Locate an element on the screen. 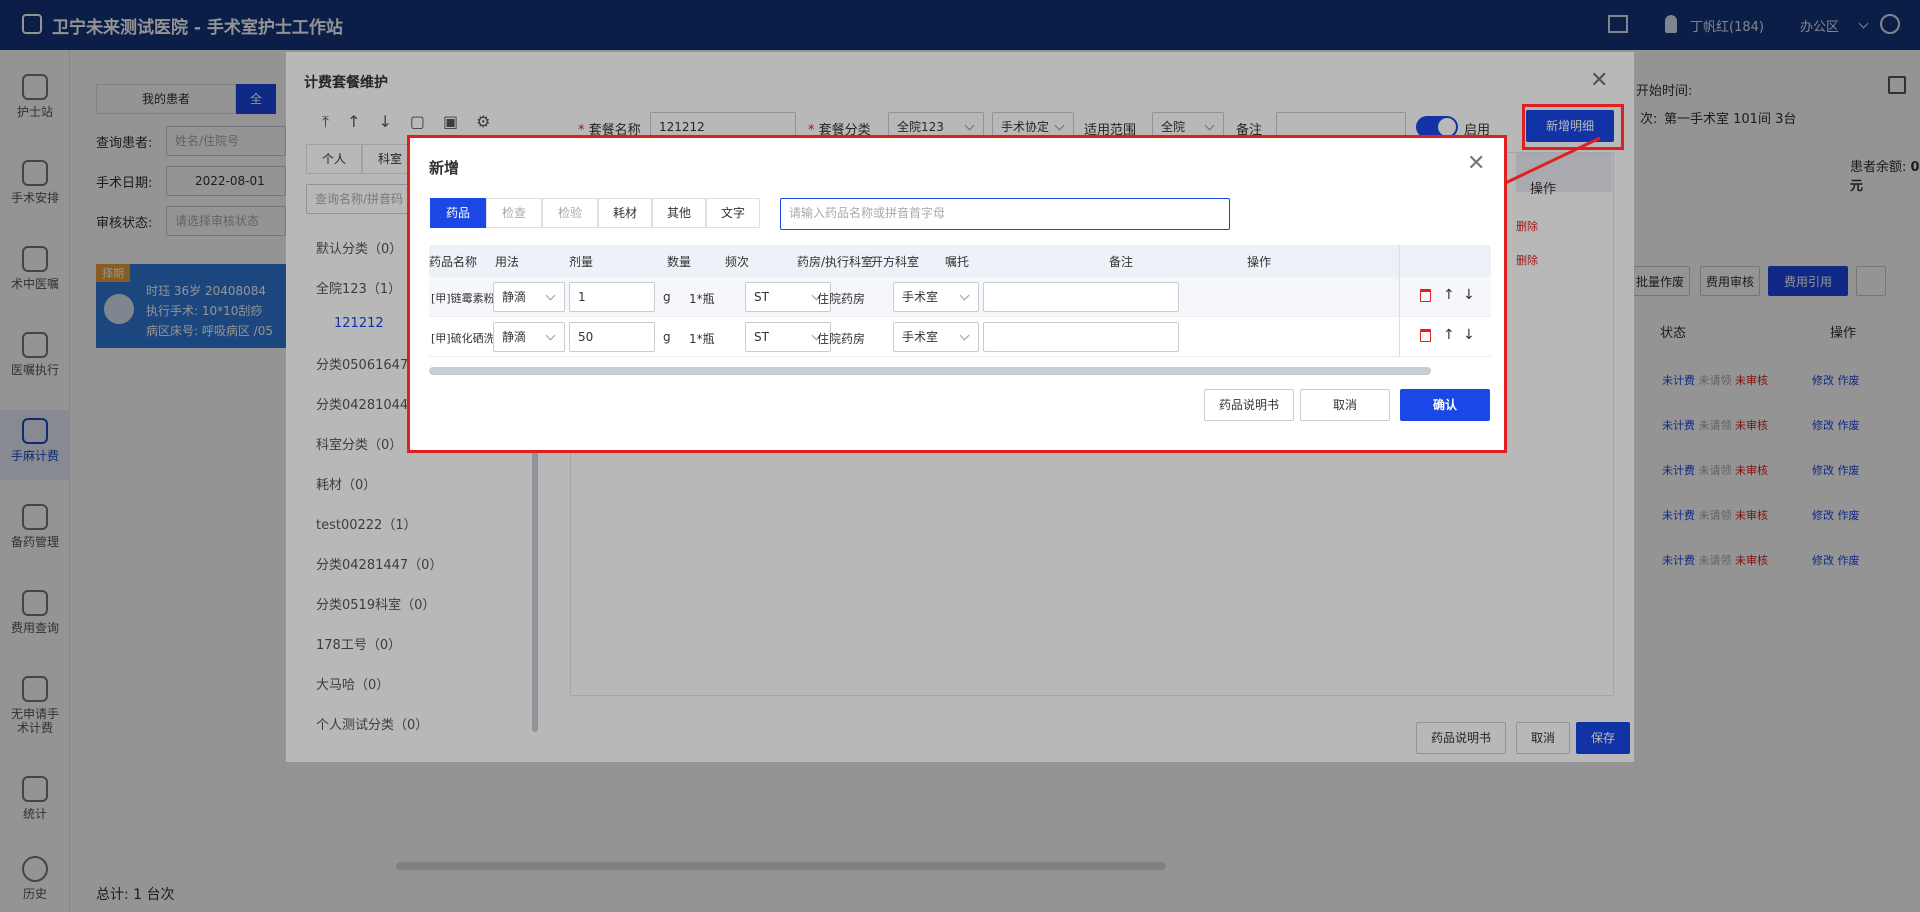 The image size is (1920, 912). col-remark: 备注 is located at coordinates (1121, 262).